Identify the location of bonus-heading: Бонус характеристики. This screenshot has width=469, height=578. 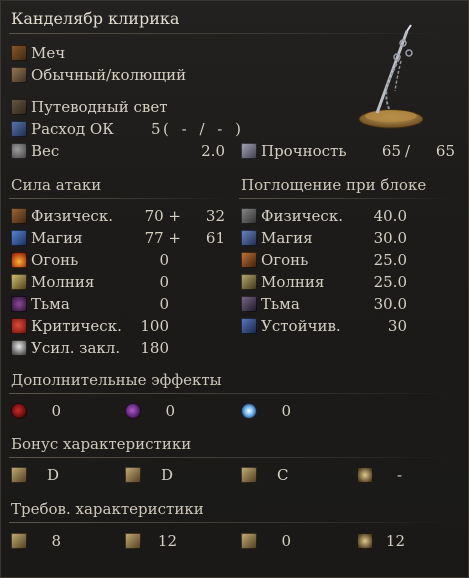
(101, 444).